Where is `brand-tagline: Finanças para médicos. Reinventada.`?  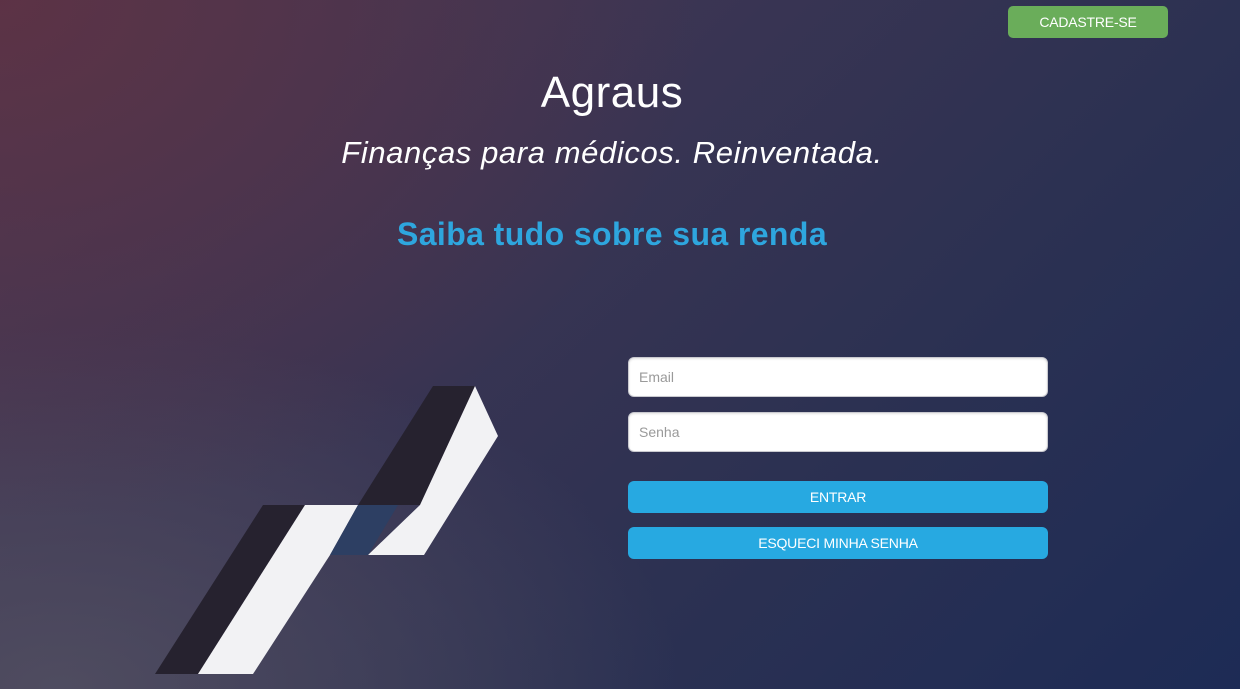 brand-tagline: Finanças para médicos. Reinventada. is located at coordinates (612, 152).